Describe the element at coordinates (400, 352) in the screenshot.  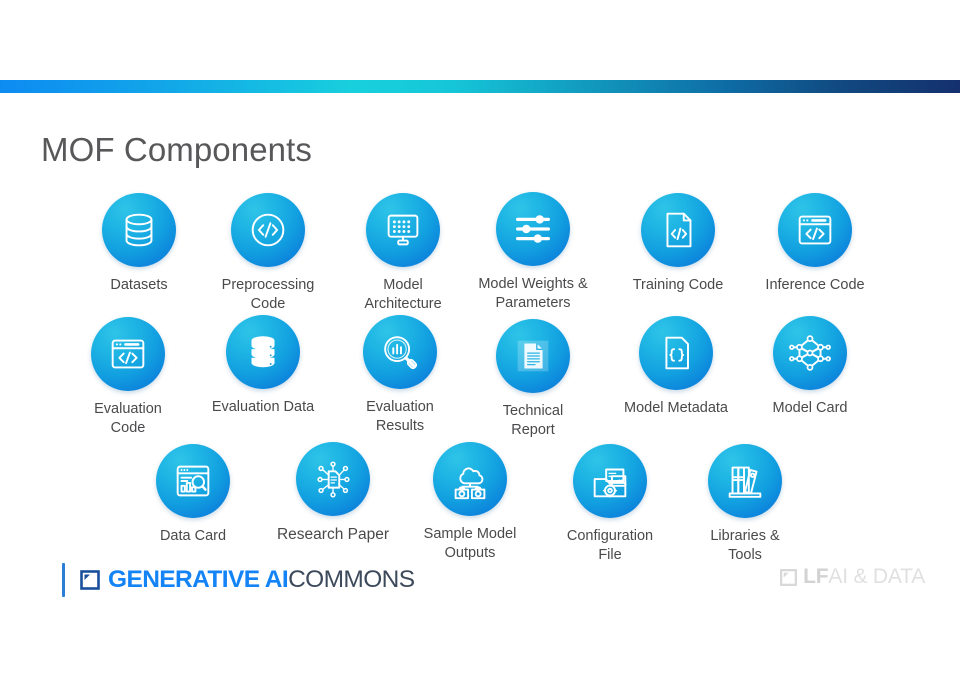
I see `chart-search-icon` at that location.